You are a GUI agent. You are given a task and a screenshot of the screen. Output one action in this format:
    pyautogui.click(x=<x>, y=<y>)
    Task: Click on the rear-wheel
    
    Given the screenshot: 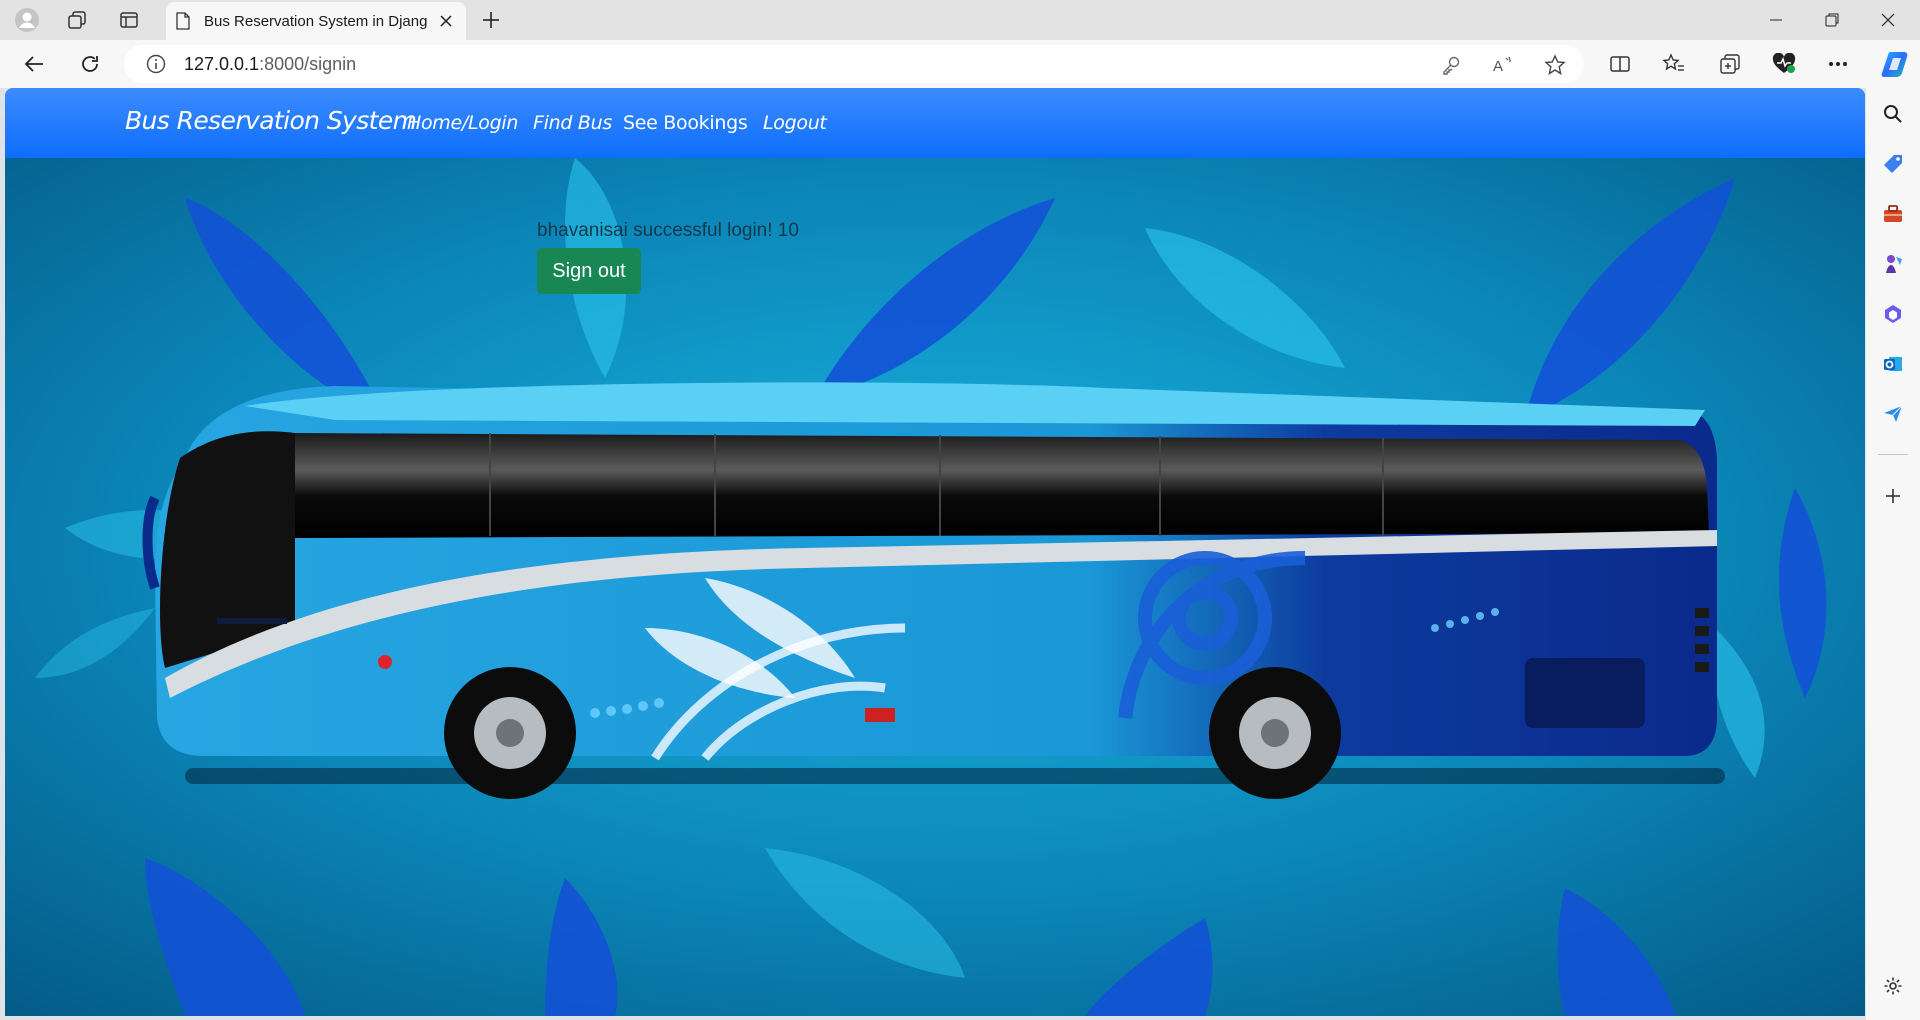 What is the action you would take?
    pyautogui.click(x=1275, y=733)
    